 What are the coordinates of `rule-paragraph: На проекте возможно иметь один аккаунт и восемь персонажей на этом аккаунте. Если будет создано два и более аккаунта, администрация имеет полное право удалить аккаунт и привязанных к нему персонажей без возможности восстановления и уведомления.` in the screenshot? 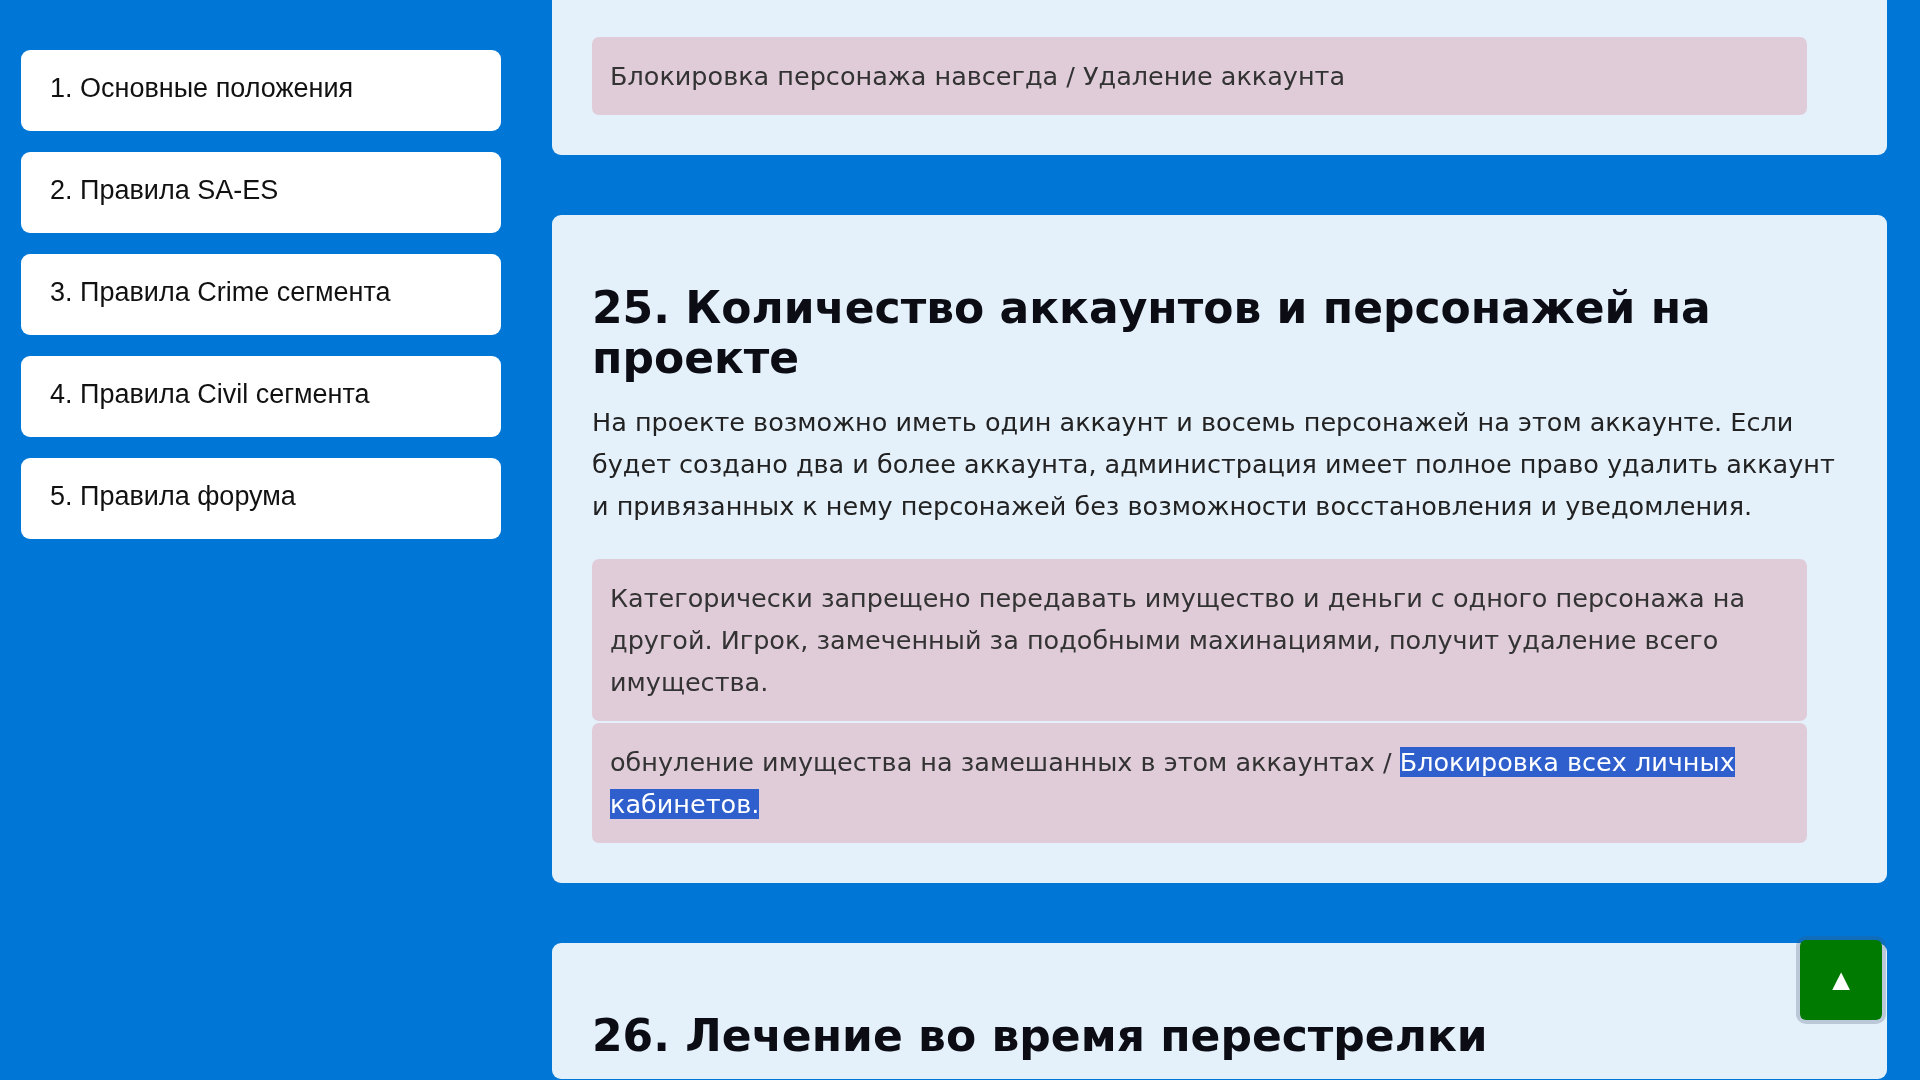 It's located at (1214, 464).